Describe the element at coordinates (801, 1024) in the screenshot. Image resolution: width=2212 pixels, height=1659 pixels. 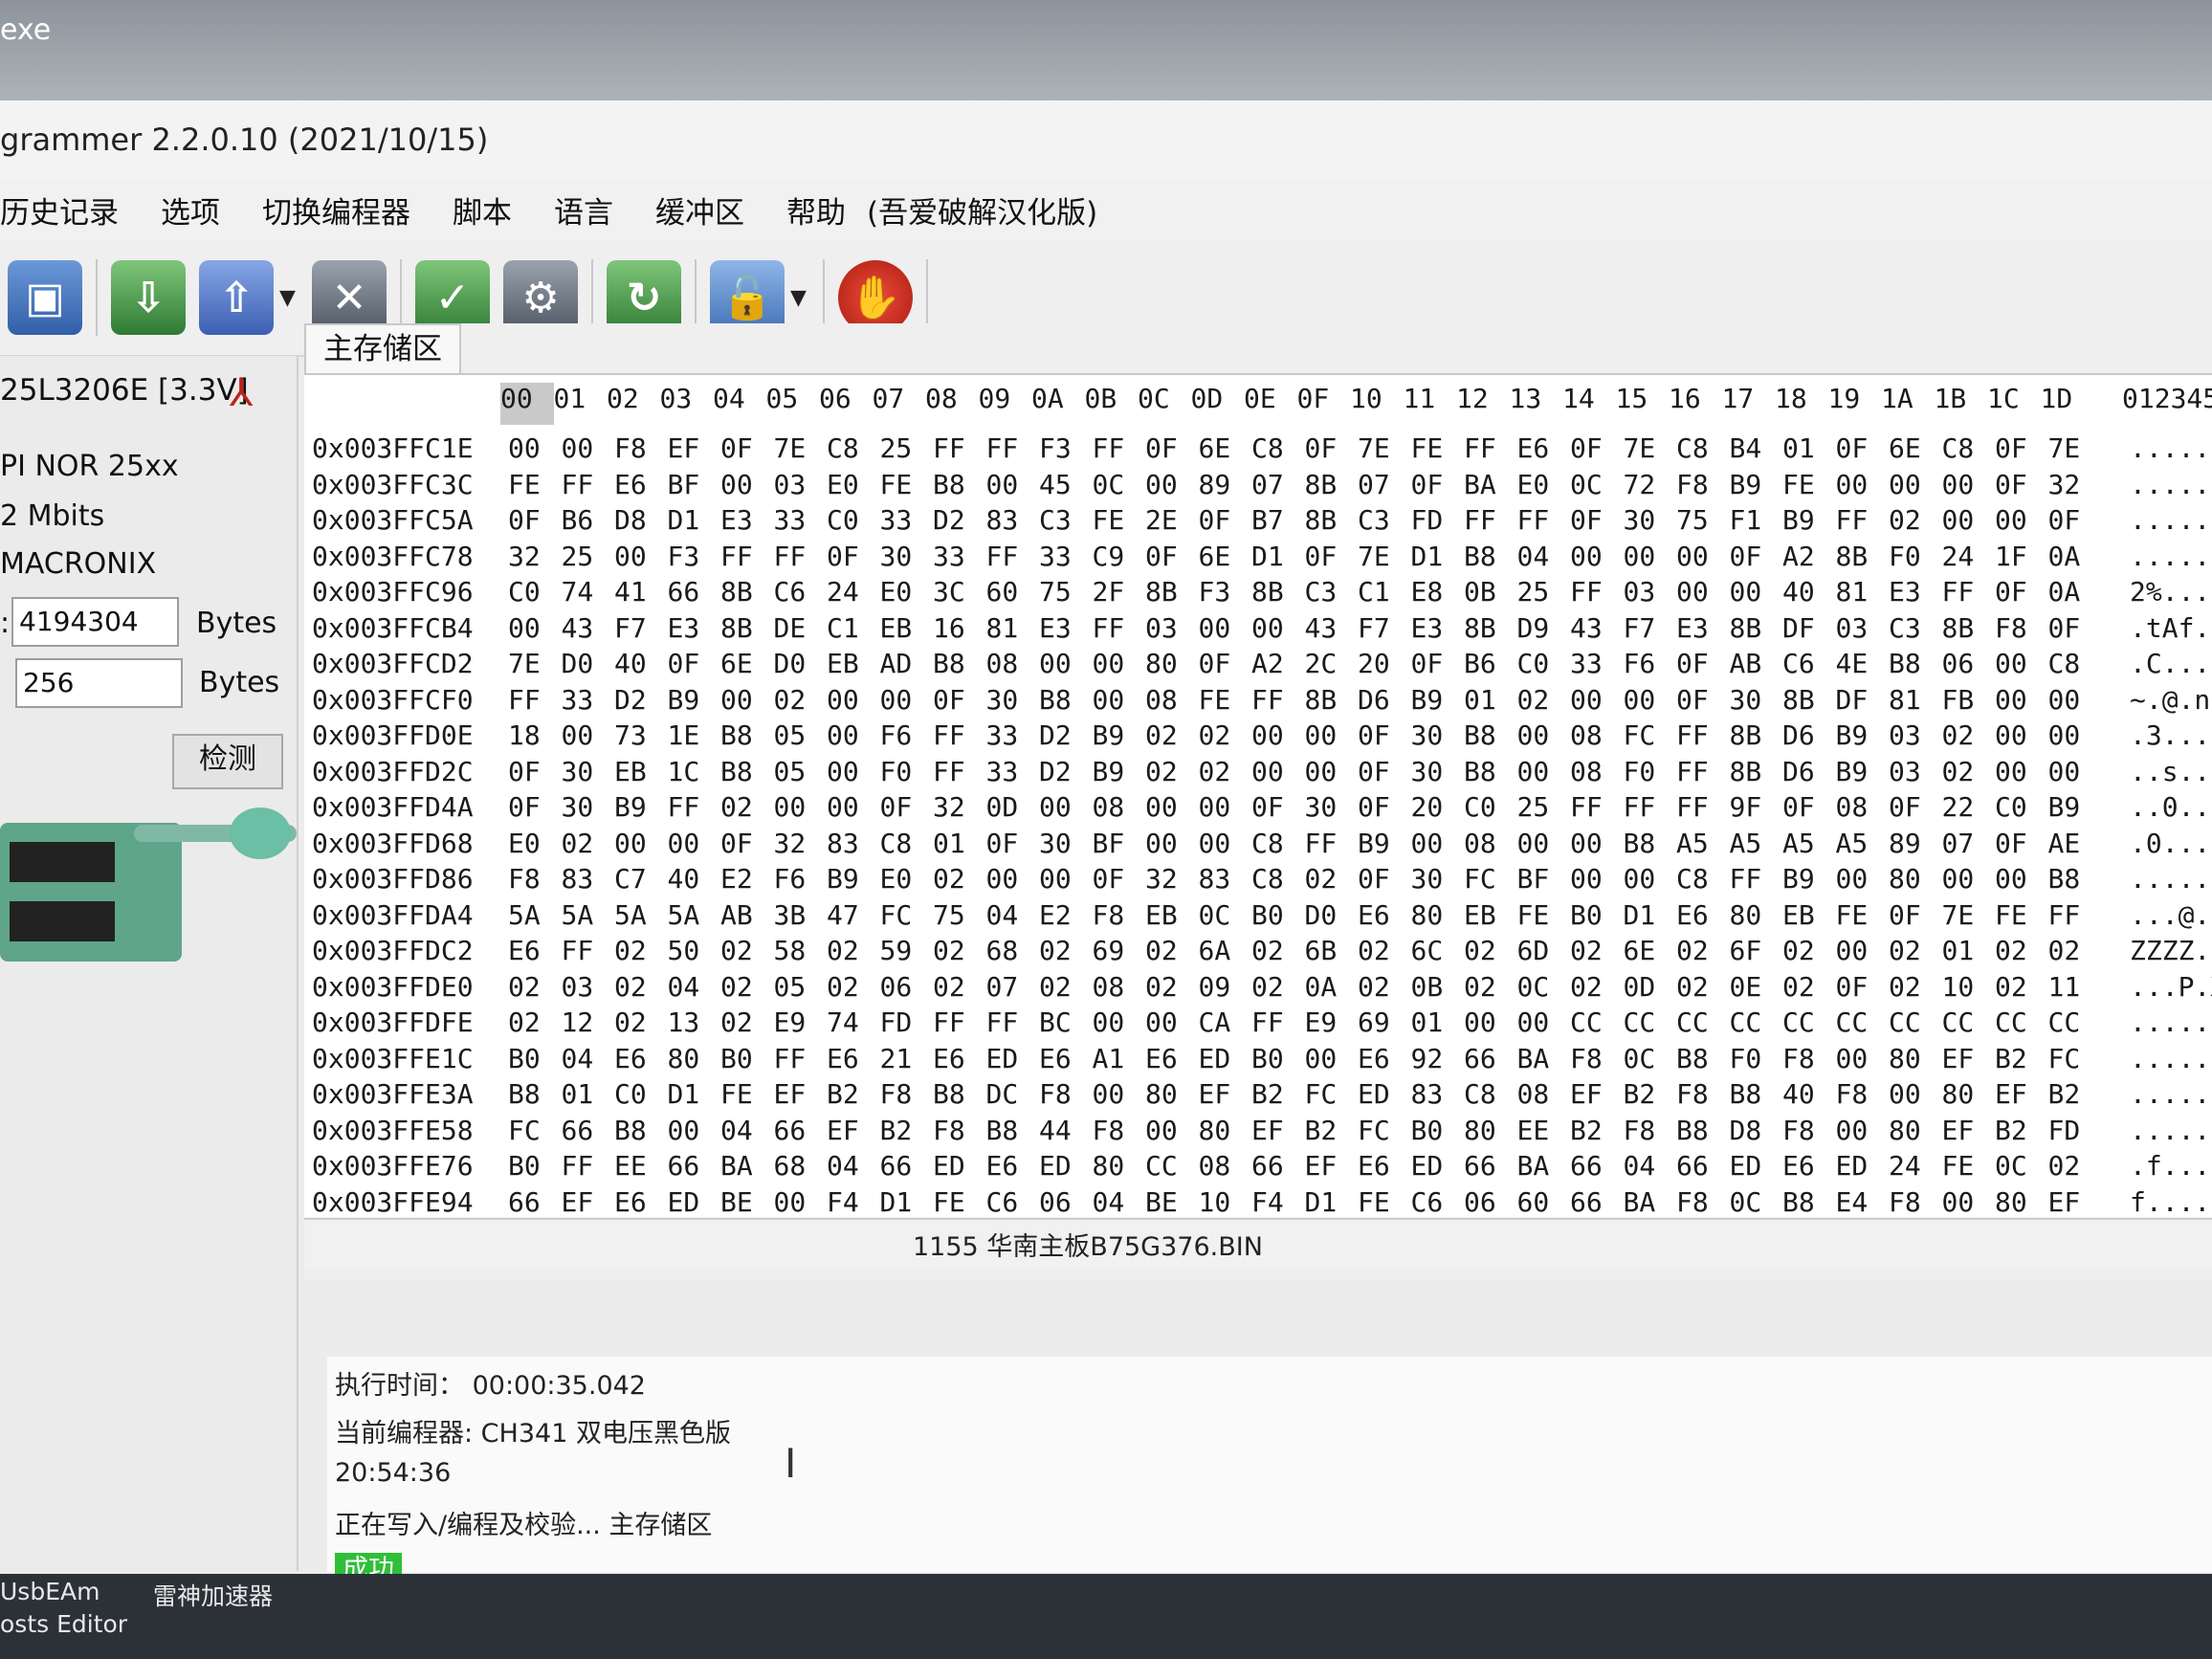
I see `hex-byte: E9` at that location.